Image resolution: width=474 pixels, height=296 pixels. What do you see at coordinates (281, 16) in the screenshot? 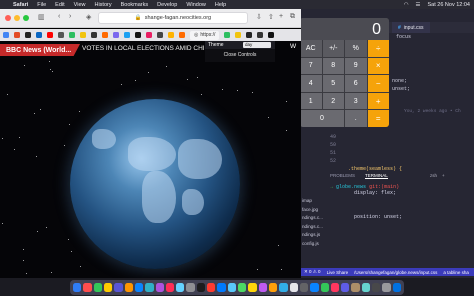
I see `new-tab-icon: +` at bounding box center [281, 16].